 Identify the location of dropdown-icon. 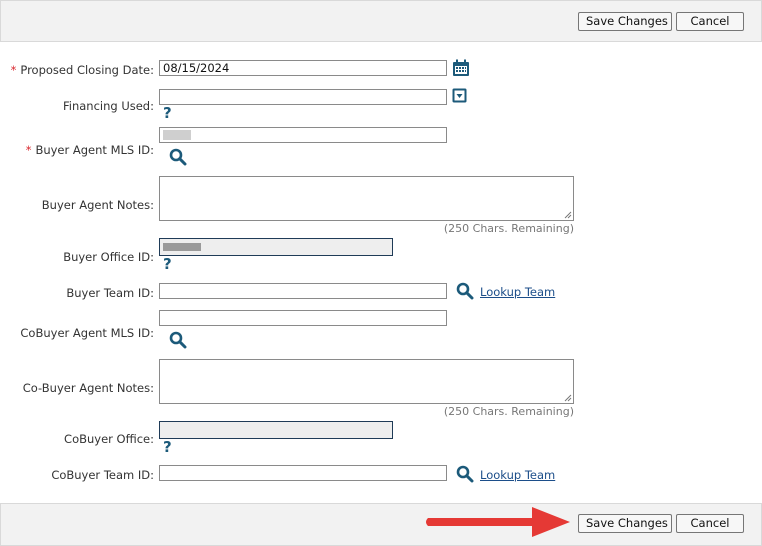
(459, 95).